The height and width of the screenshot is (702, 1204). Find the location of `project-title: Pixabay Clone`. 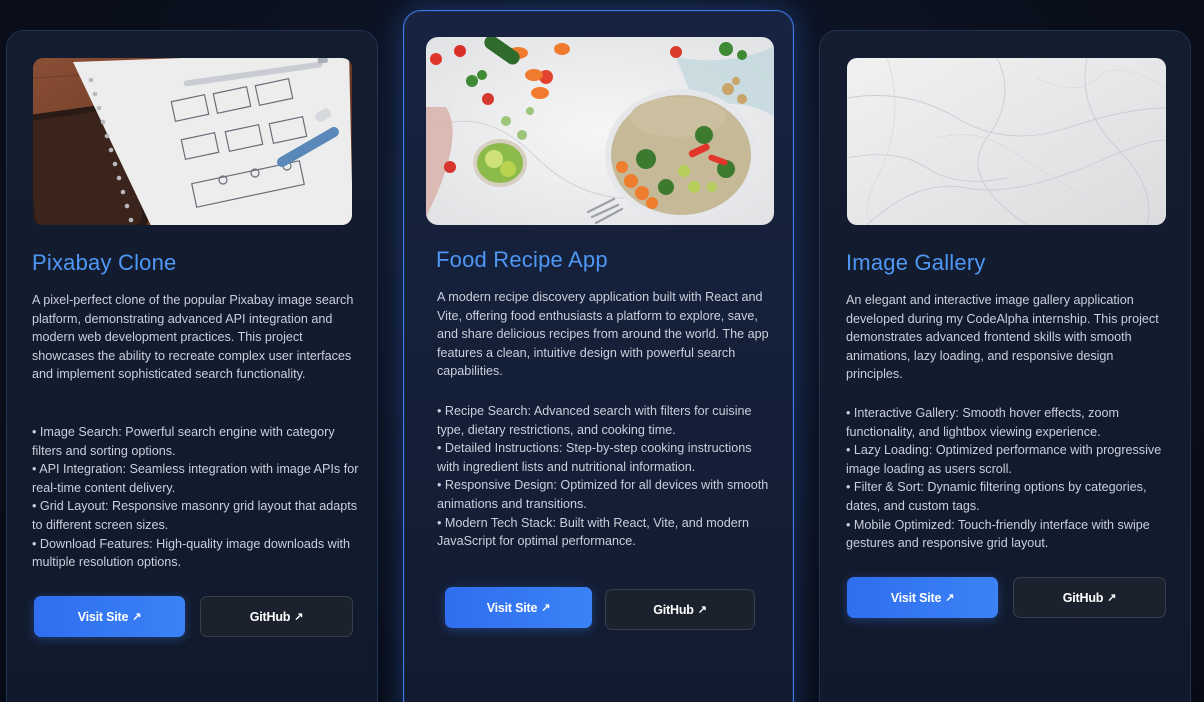

project-title: Pixabay Clone is located at coordinates (104, 262).